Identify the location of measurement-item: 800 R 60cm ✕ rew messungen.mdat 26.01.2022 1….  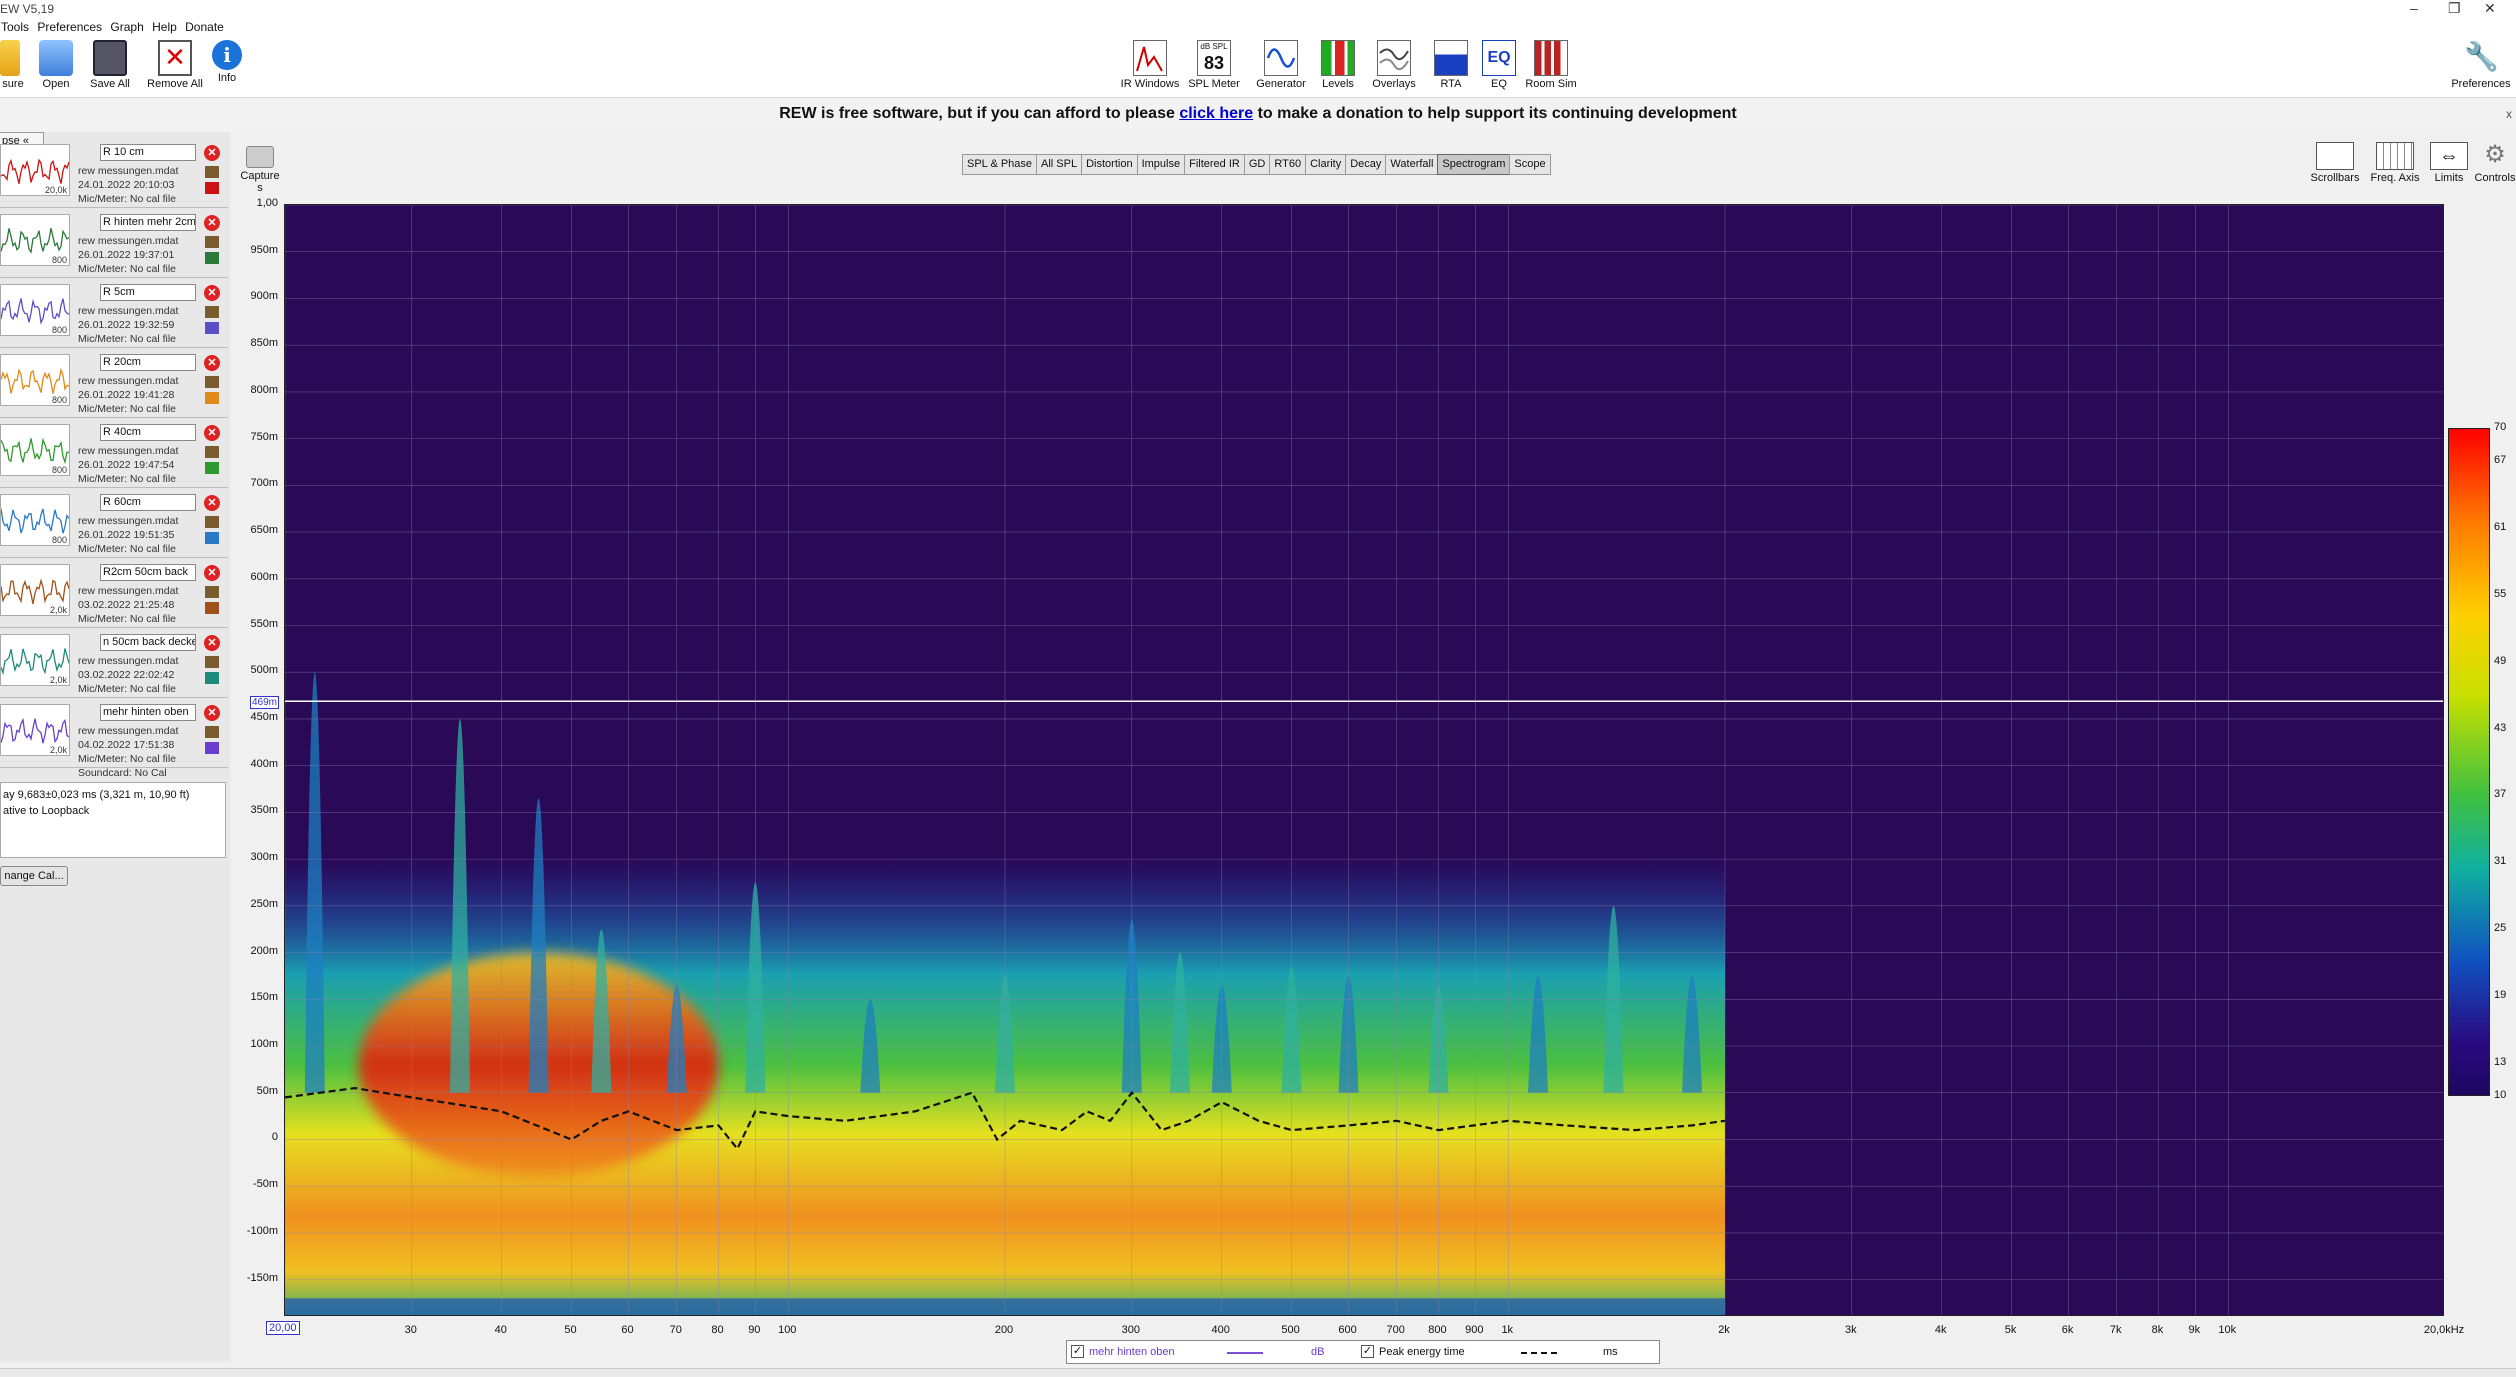
(114, 523).